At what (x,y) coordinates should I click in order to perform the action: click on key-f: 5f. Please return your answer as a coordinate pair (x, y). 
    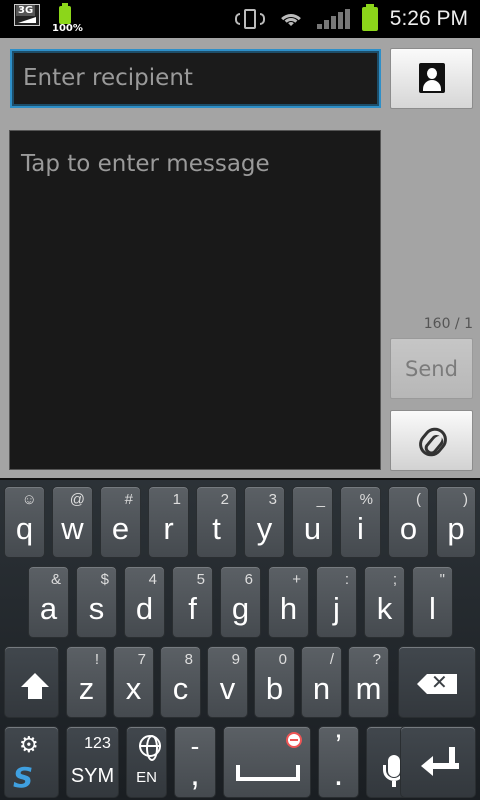
    Looking at the image, I should click on (192, 602).